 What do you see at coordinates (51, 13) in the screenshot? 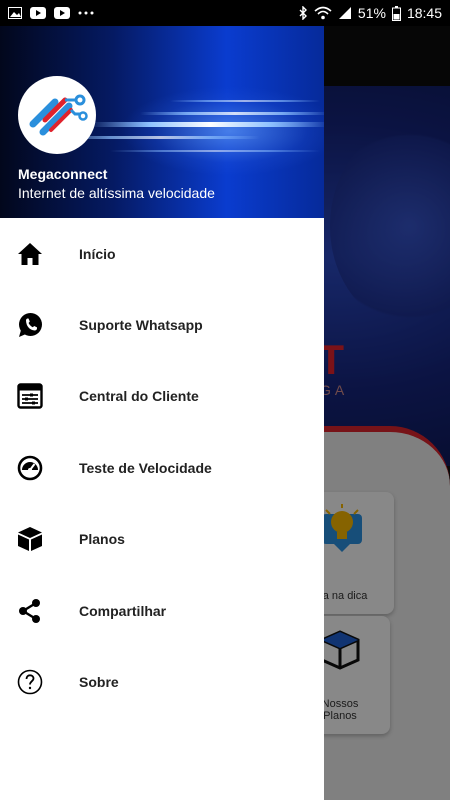
I see `status-left` at bounding box center [51, 13].